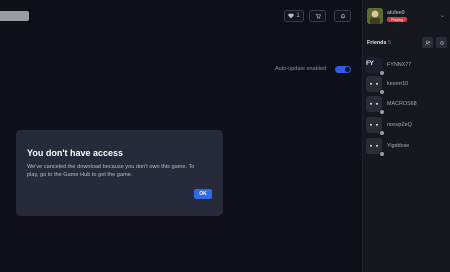 The height and width of the screenshot is (272, 450). I want to click on friend-name: MACROS68, so click(402, 104).